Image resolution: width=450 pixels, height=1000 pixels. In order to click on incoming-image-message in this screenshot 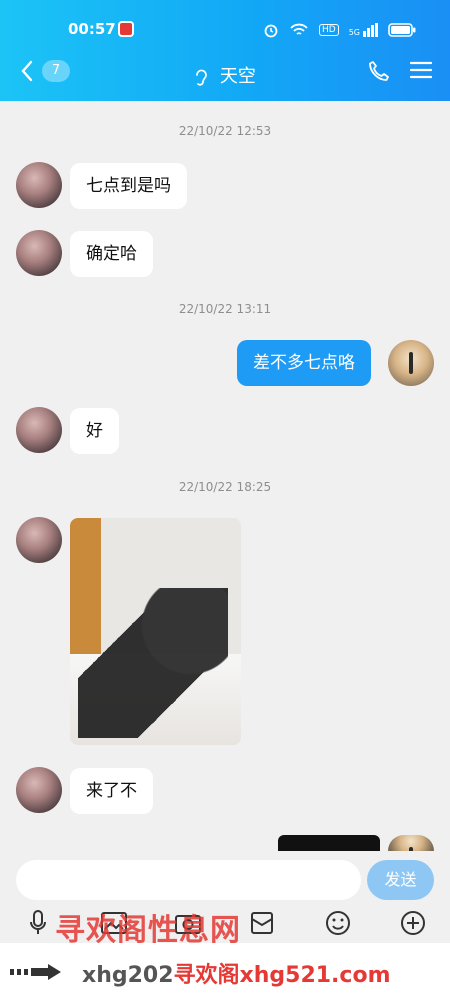, I will do `click(155, 631)`.